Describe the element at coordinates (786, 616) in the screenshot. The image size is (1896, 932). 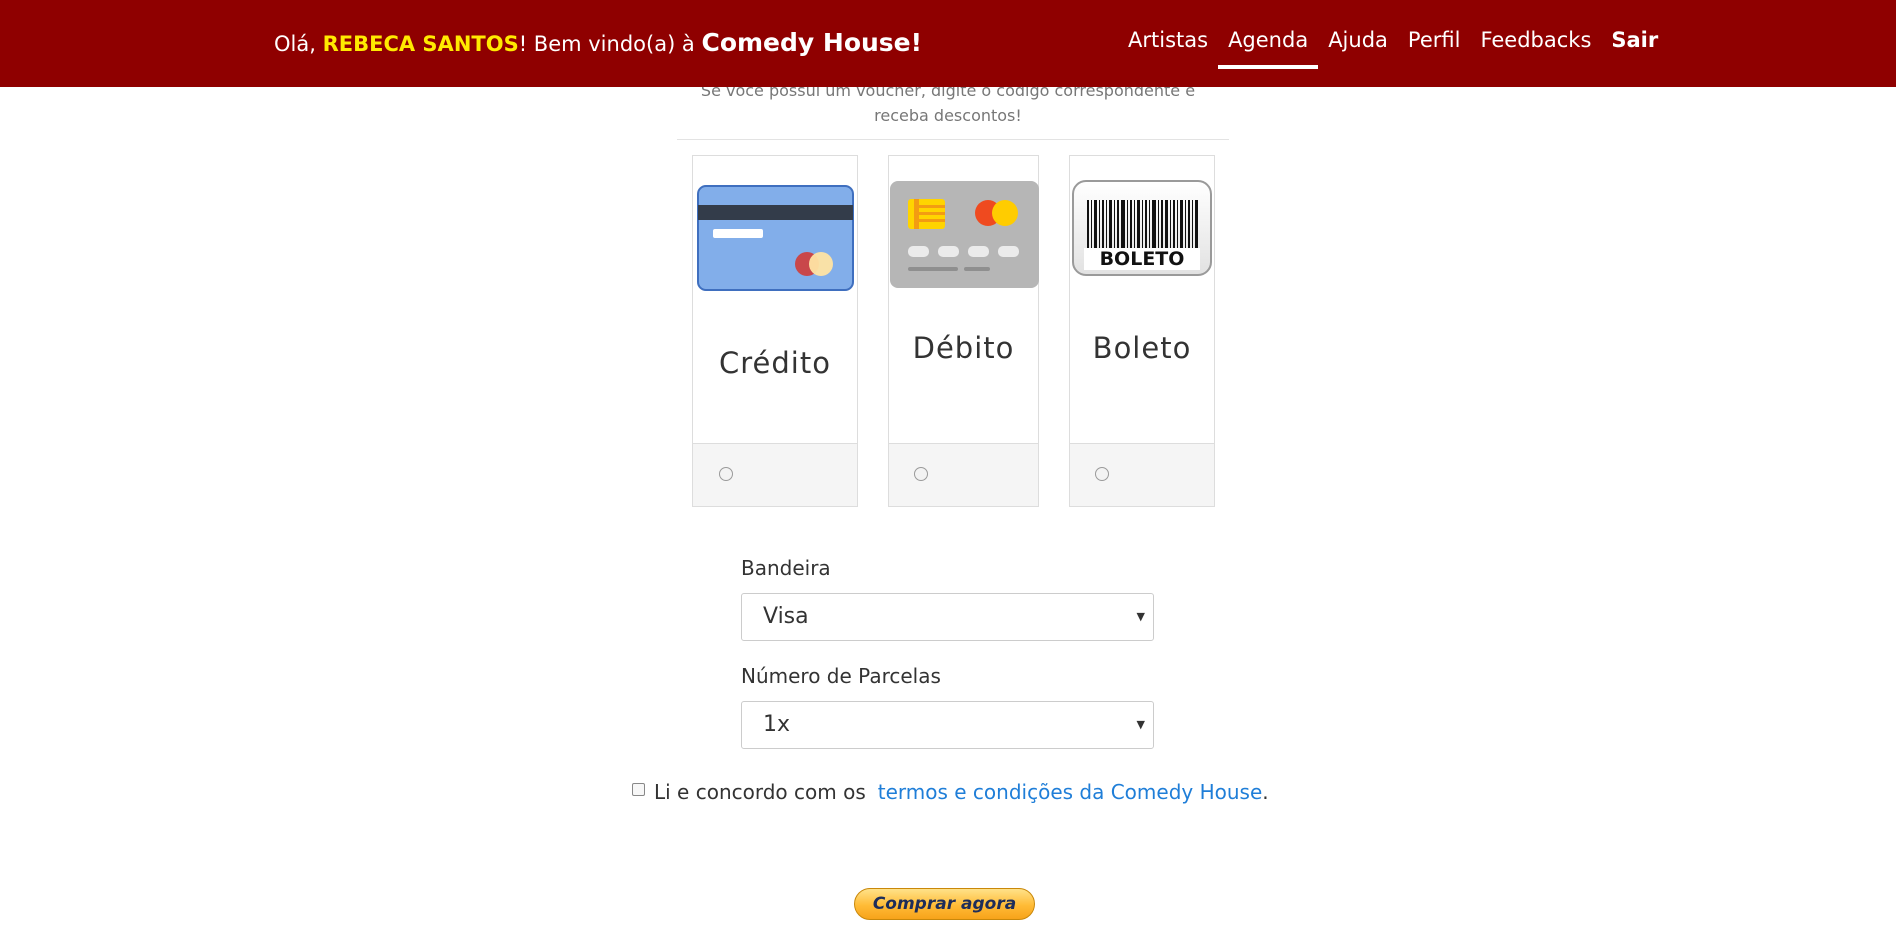
I see `bandeira-selected-value: Visa` at that location.